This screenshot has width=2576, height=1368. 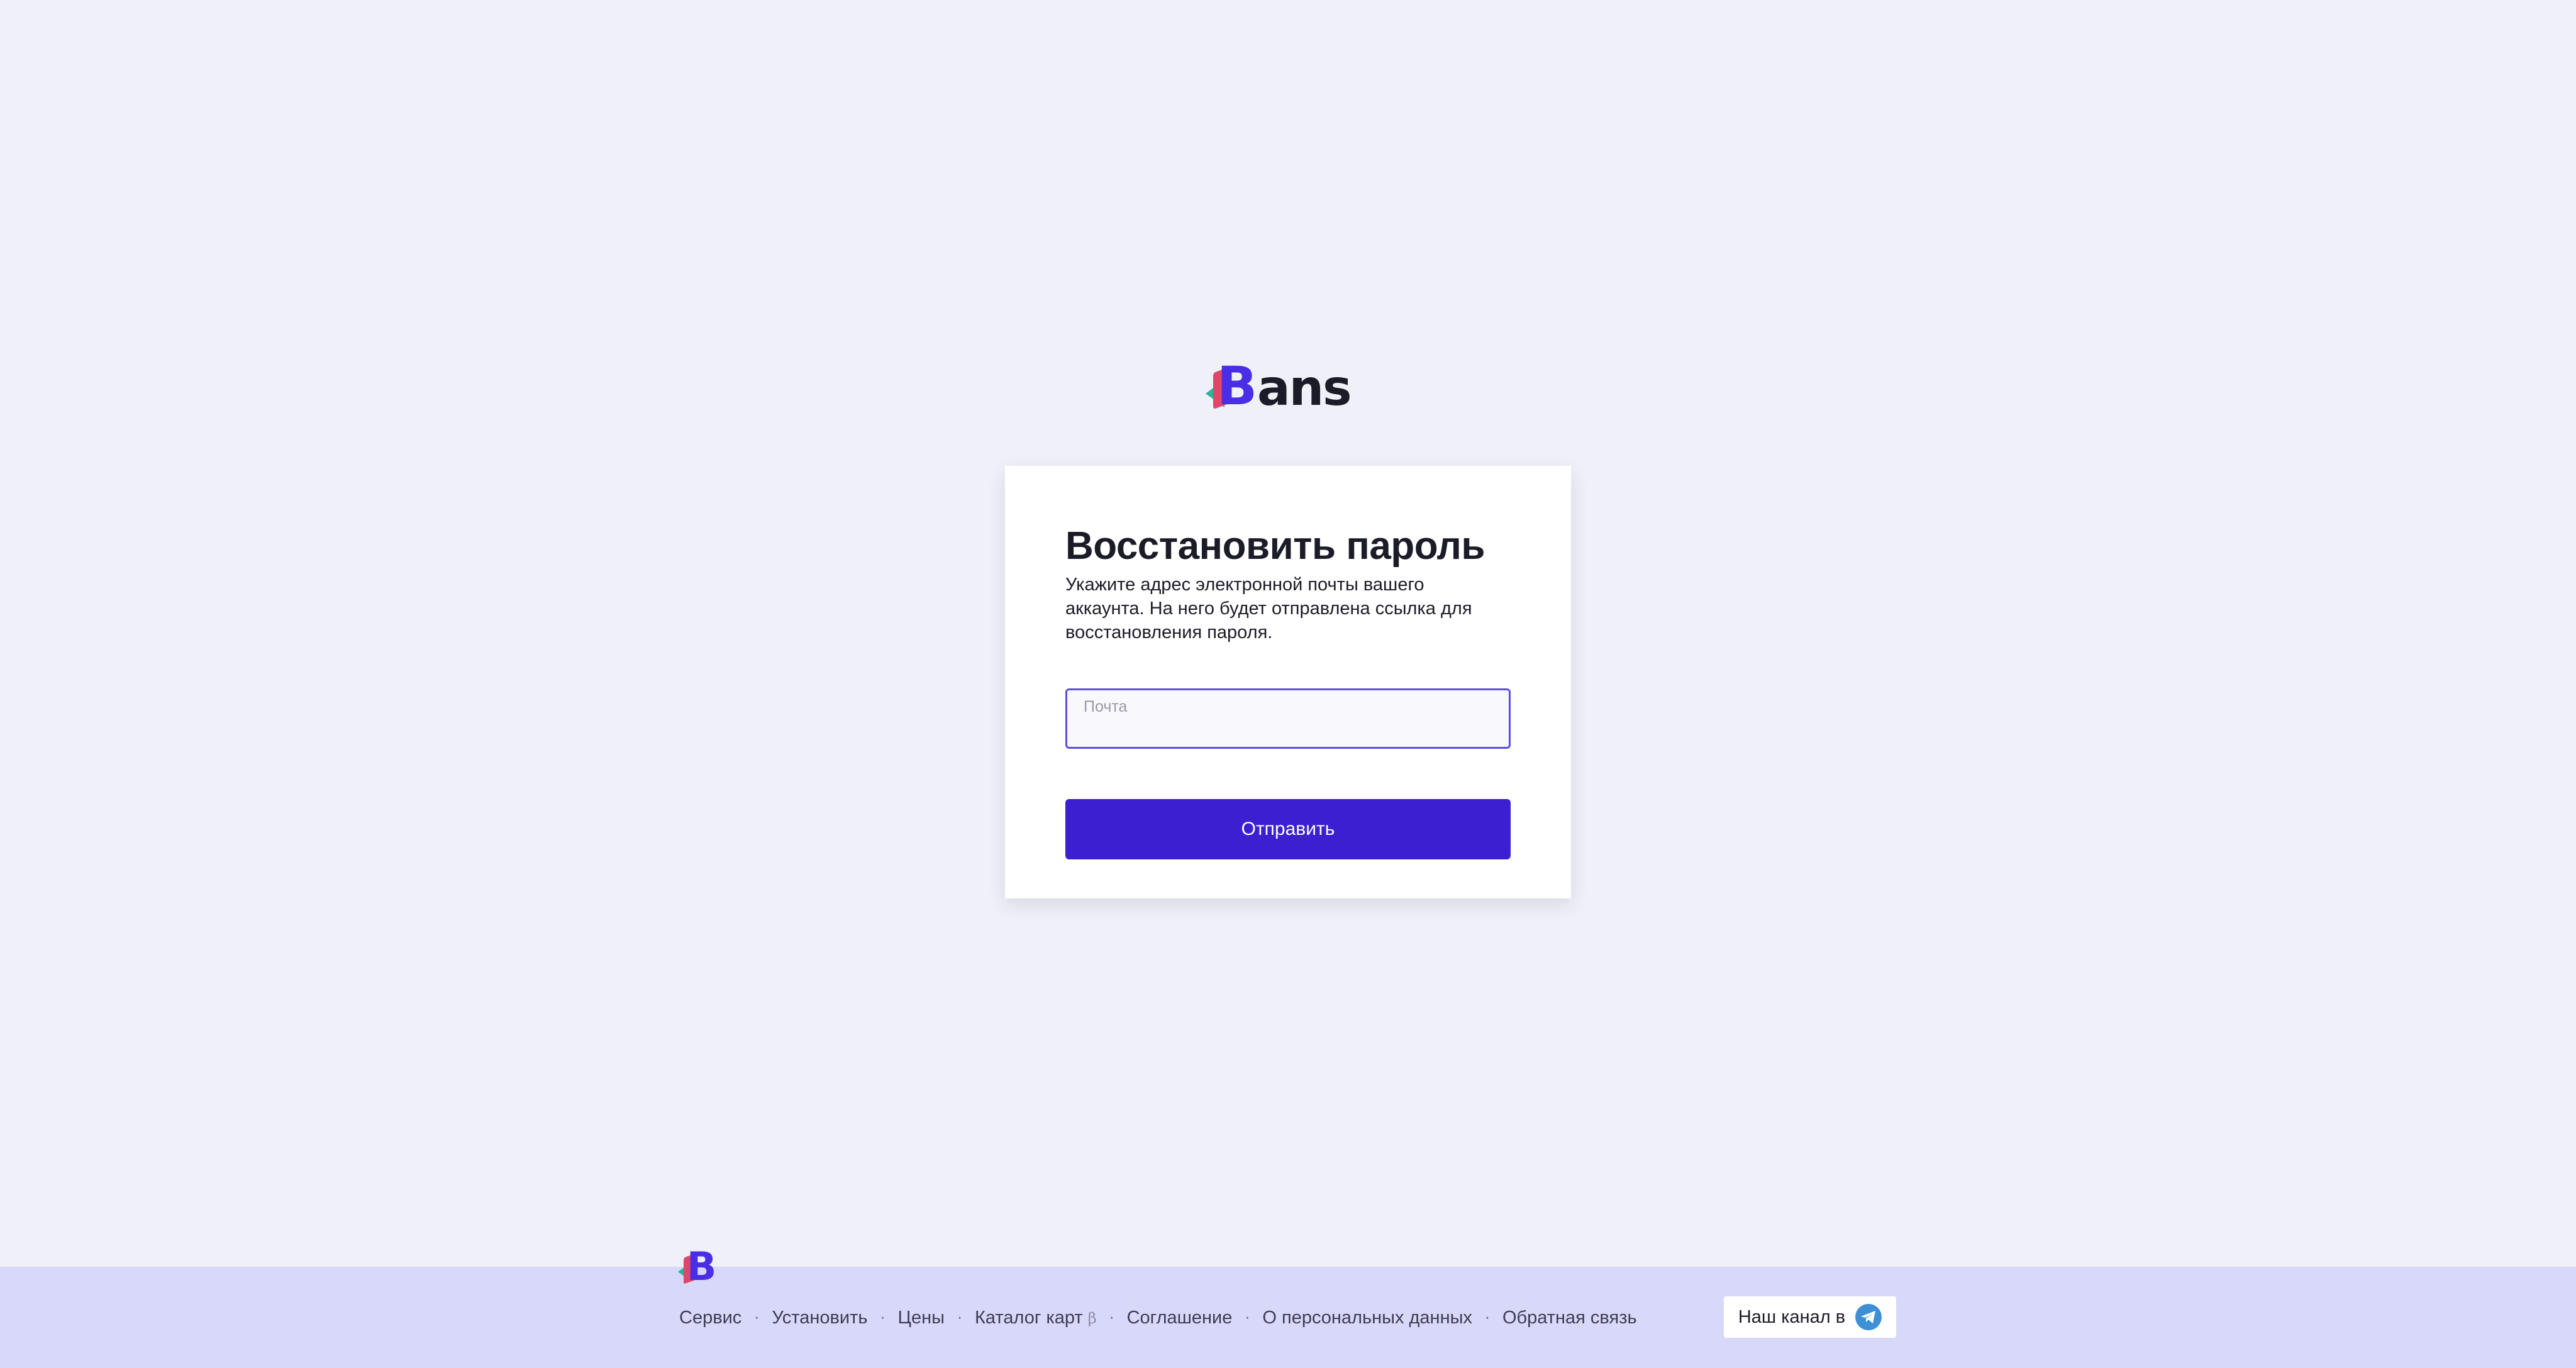 I want to click on beta-badge: β, so click(x=1092, y=1318).